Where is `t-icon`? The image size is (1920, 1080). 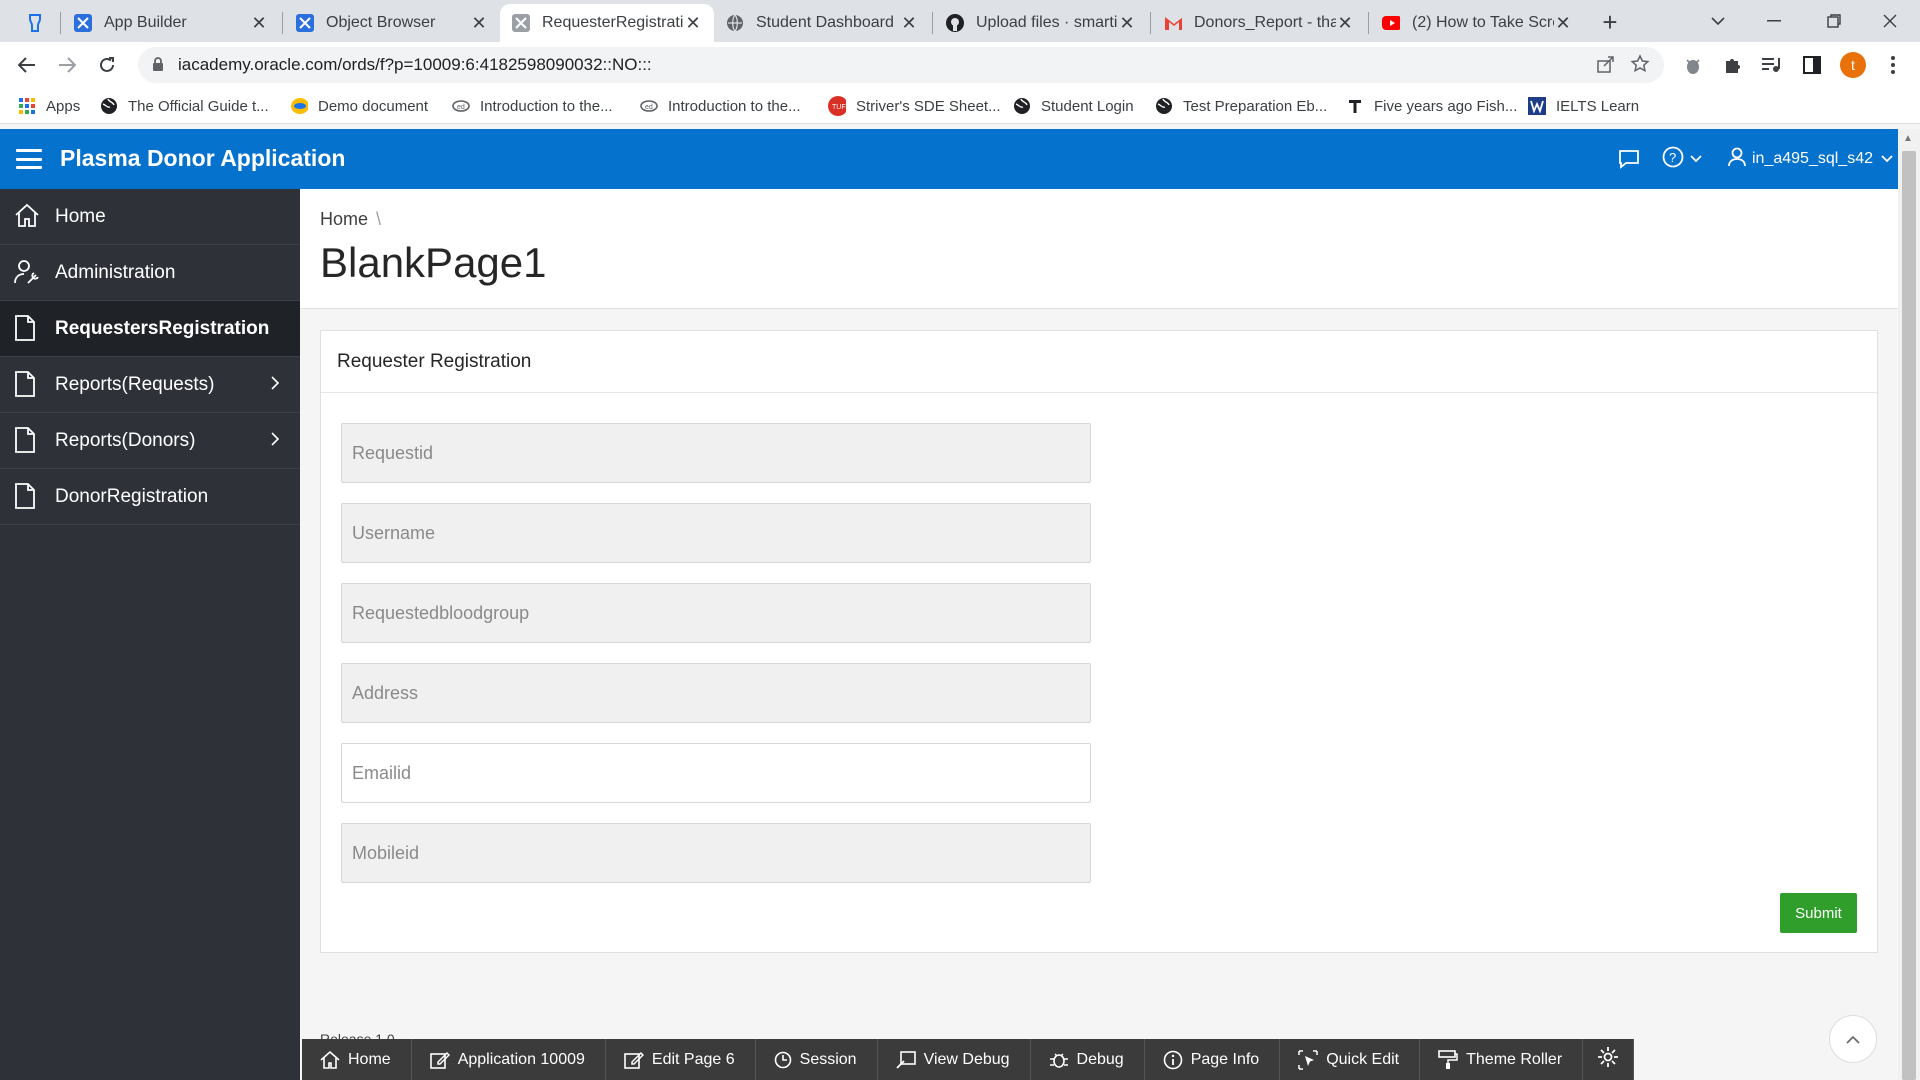 t-icon is located at coordinates (1355, 106).